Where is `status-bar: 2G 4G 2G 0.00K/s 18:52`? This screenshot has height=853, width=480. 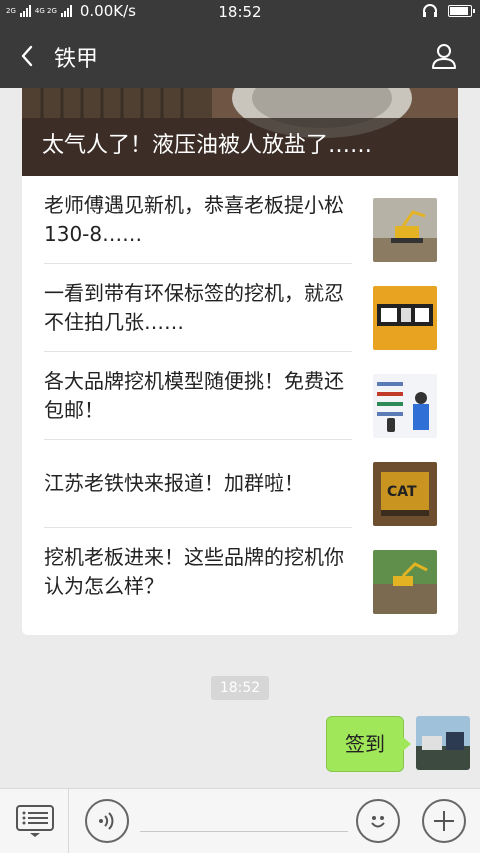 status-bar: 2G 4G 2G 0.00K/s 18:52 is located at coordinates (240, 12).